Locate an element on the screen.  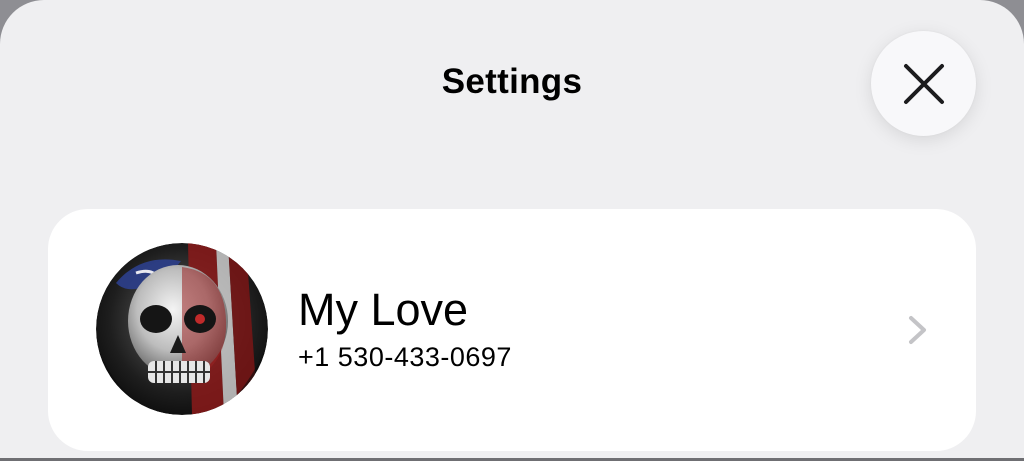
profile-phone: +1 530-433-0697 is located at coordinates (405, 357).